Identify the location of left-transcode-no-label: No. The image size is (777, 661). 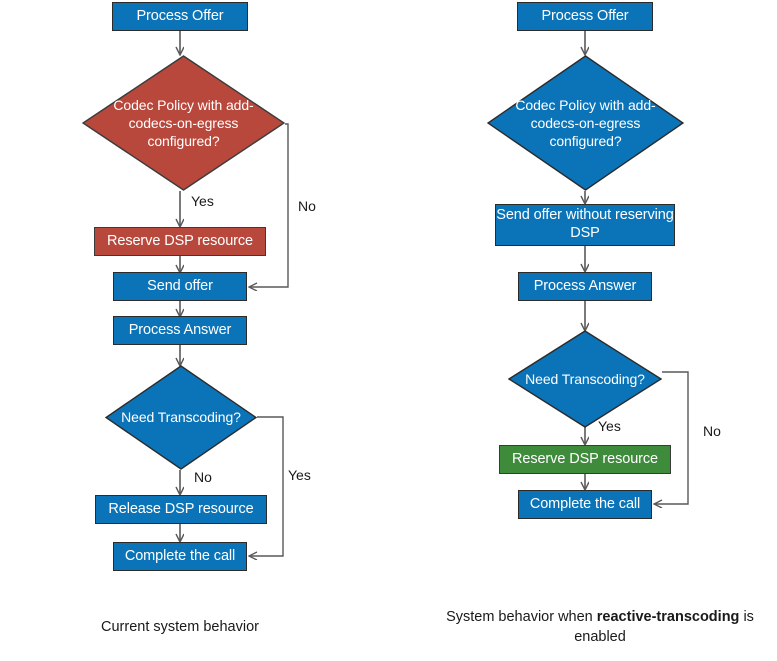
(203, 477).